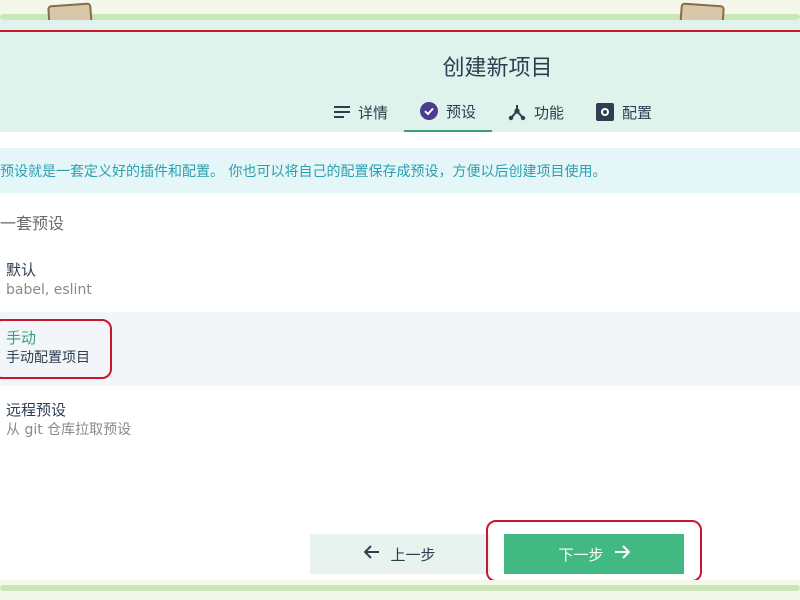  Describe the element at coordinates (21, 338) in the screenshot. I see `preset-name: 手动` at that location.